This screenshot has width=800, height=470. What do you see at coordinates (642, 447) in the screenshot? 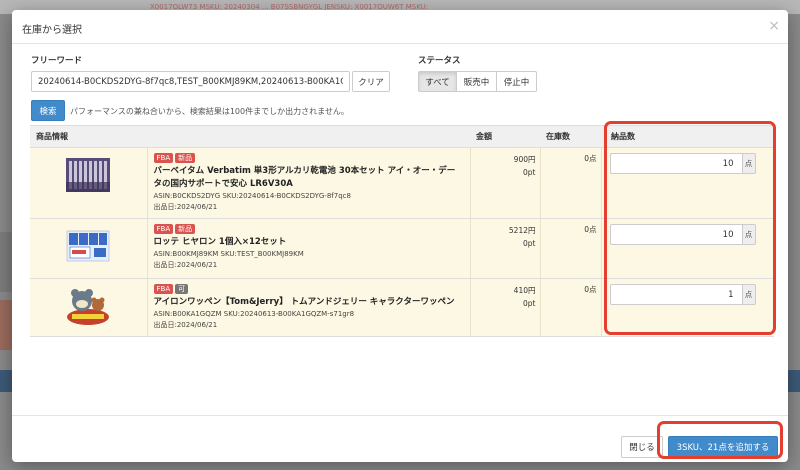
I see `close-button: 閉じる` at bounding box center [642, 447].